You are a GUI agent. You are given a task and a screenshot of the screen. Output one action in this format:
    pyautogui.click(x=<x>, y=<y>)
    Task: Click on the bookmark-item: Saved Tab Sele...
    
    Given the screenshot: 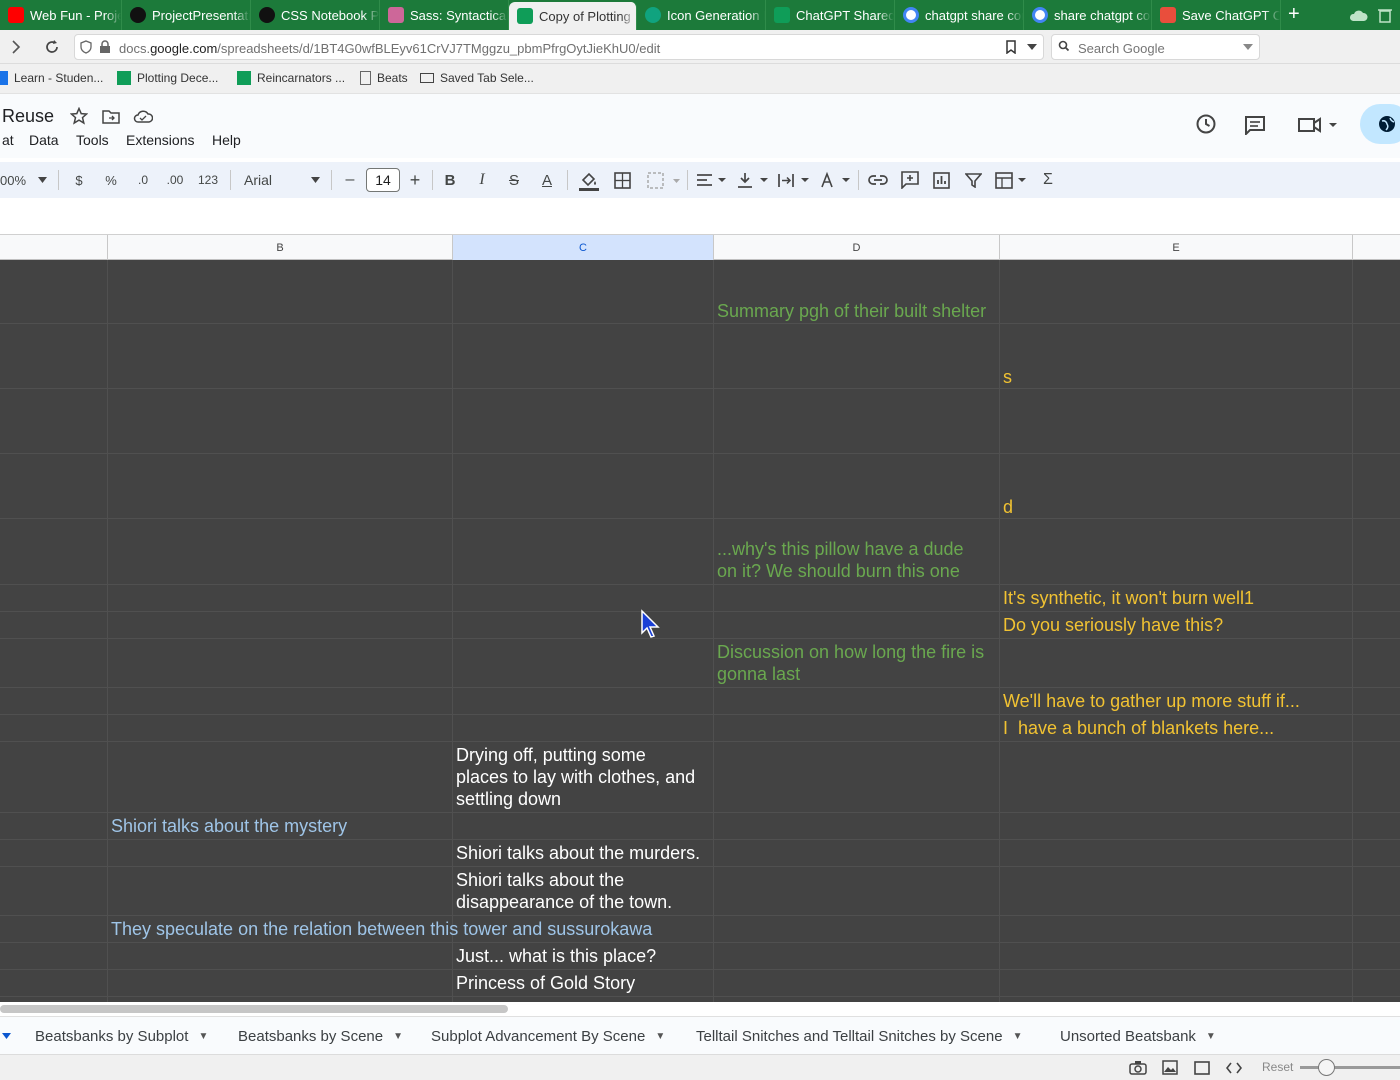 What is the action you would take?
    pyautogui.click(x=477, y=78)
    